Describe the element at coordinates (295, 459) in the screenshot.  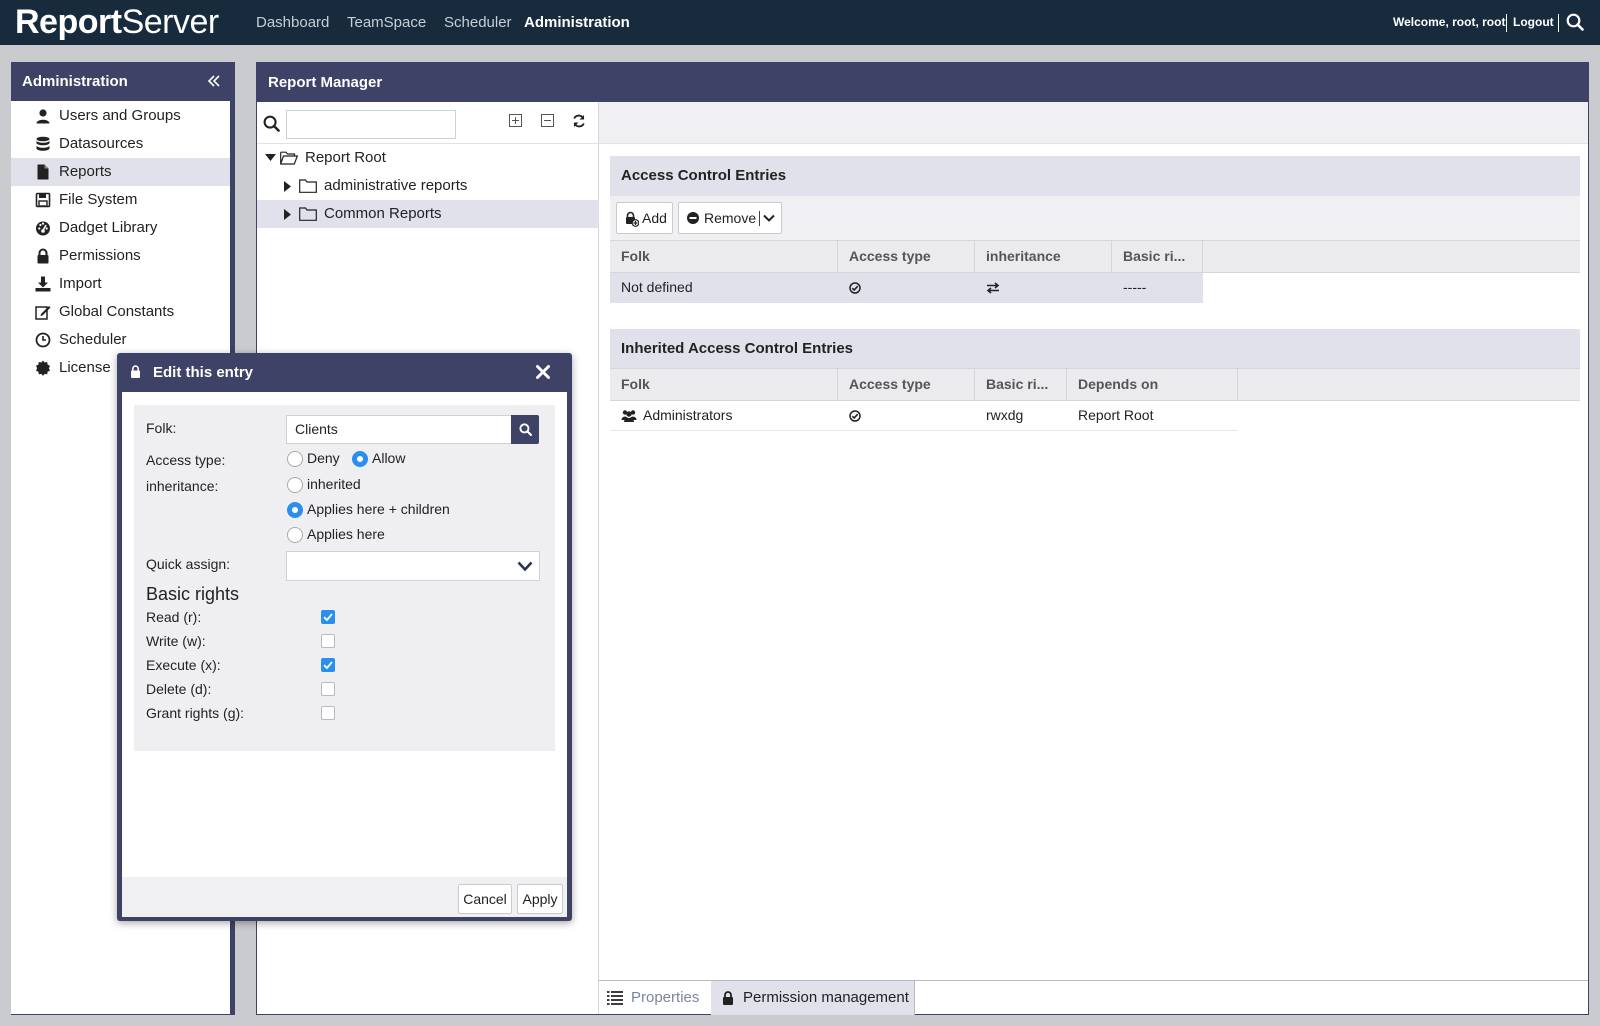
I see `access-deny-radio` at that location.